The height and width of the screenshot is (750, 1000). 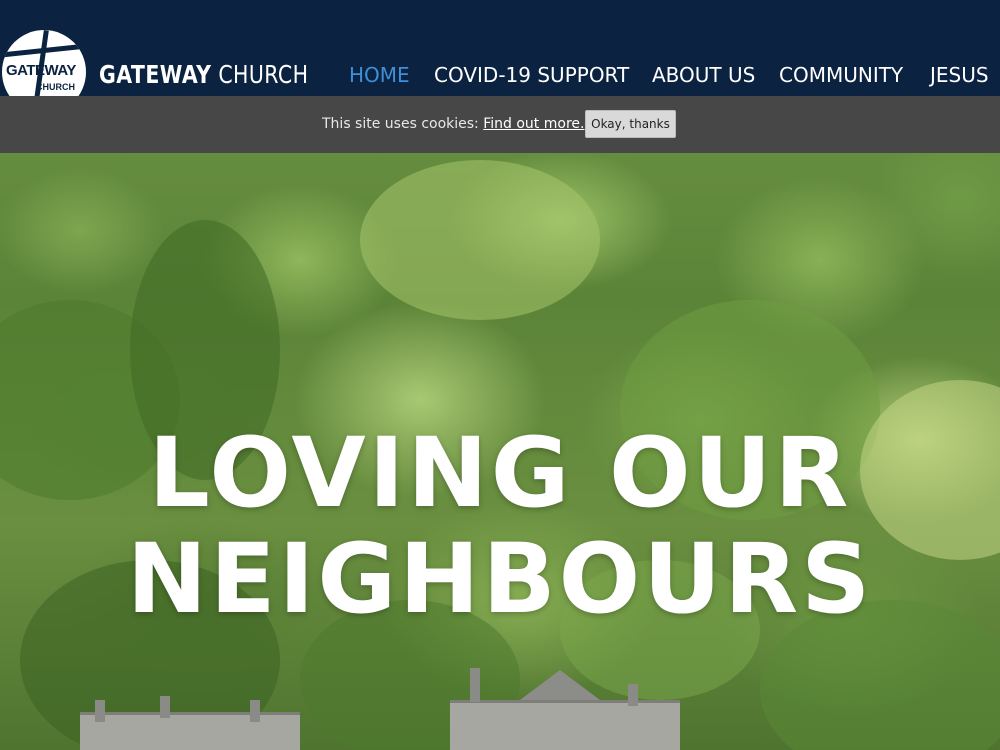 What do you see at coordinates (533, 124) in the screenshot?
I see `cookie-find-out-more-link: Find out more.` at bounding box center [533, 124].